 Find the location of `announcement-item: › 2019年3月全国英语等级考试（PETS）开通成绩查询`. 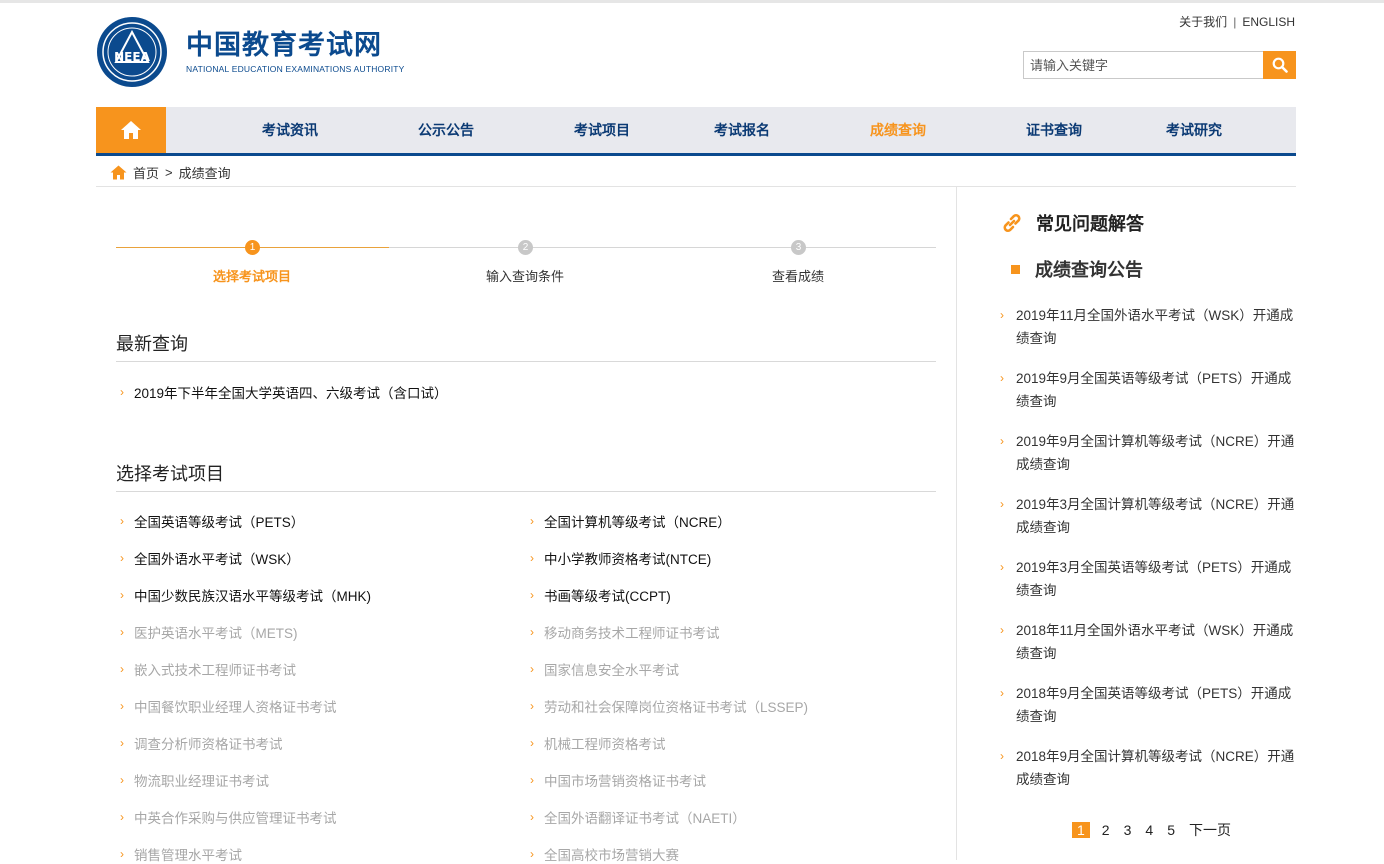

announcement-item: › 2019年3月全国英语等级考试（PETS）开通成绩查询 is located at coordinates (1148, 579).